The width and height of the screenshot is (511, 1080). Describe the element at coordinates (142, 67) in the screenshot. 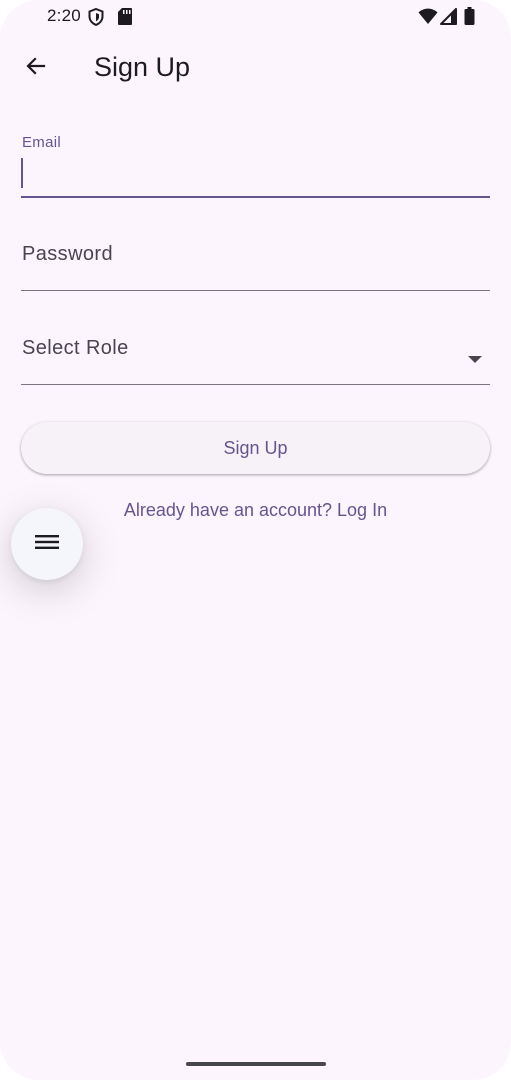

I see `page-title: Sign Up` at that location.